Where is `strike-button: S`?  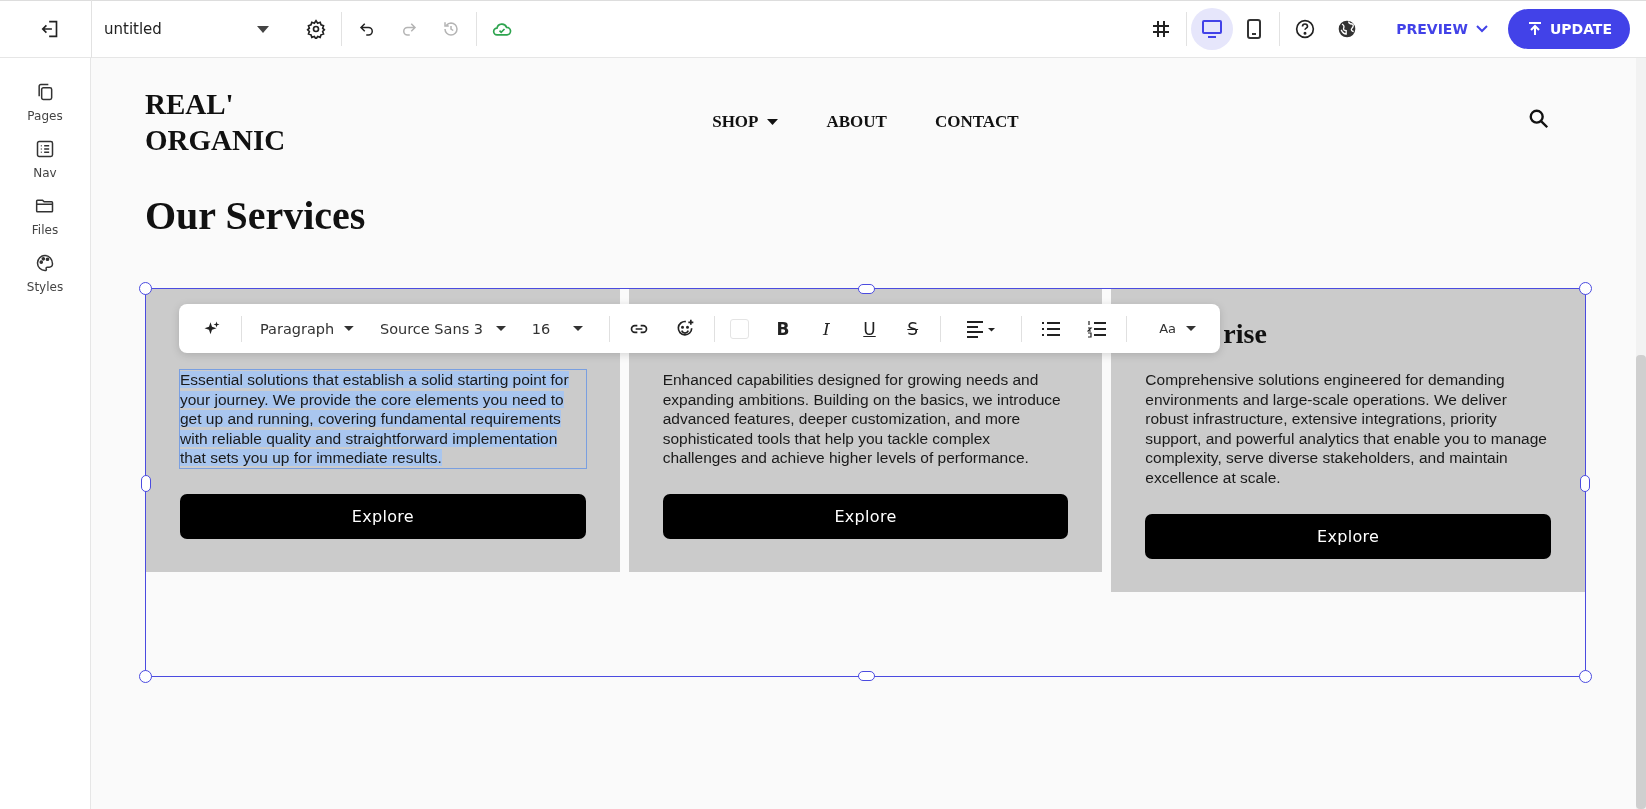 strike-button: S is located at coordinates (913, 328).